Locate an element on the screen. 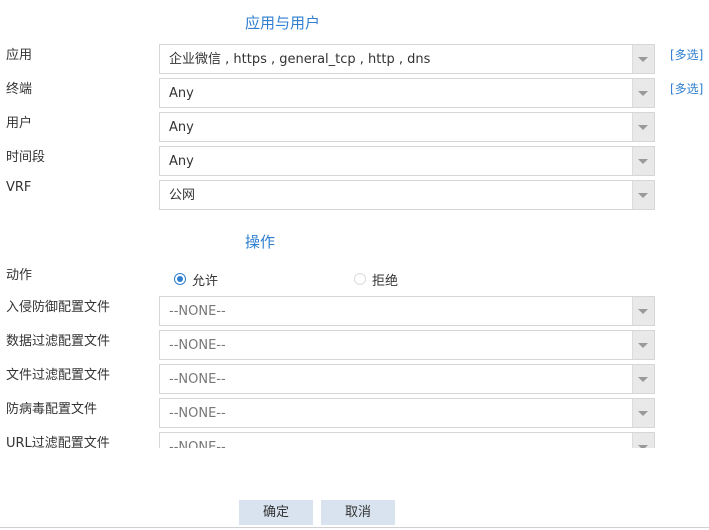 The width and height of the screenshot is (709, 530). bottom-divider is located at coordinates (354, 527).